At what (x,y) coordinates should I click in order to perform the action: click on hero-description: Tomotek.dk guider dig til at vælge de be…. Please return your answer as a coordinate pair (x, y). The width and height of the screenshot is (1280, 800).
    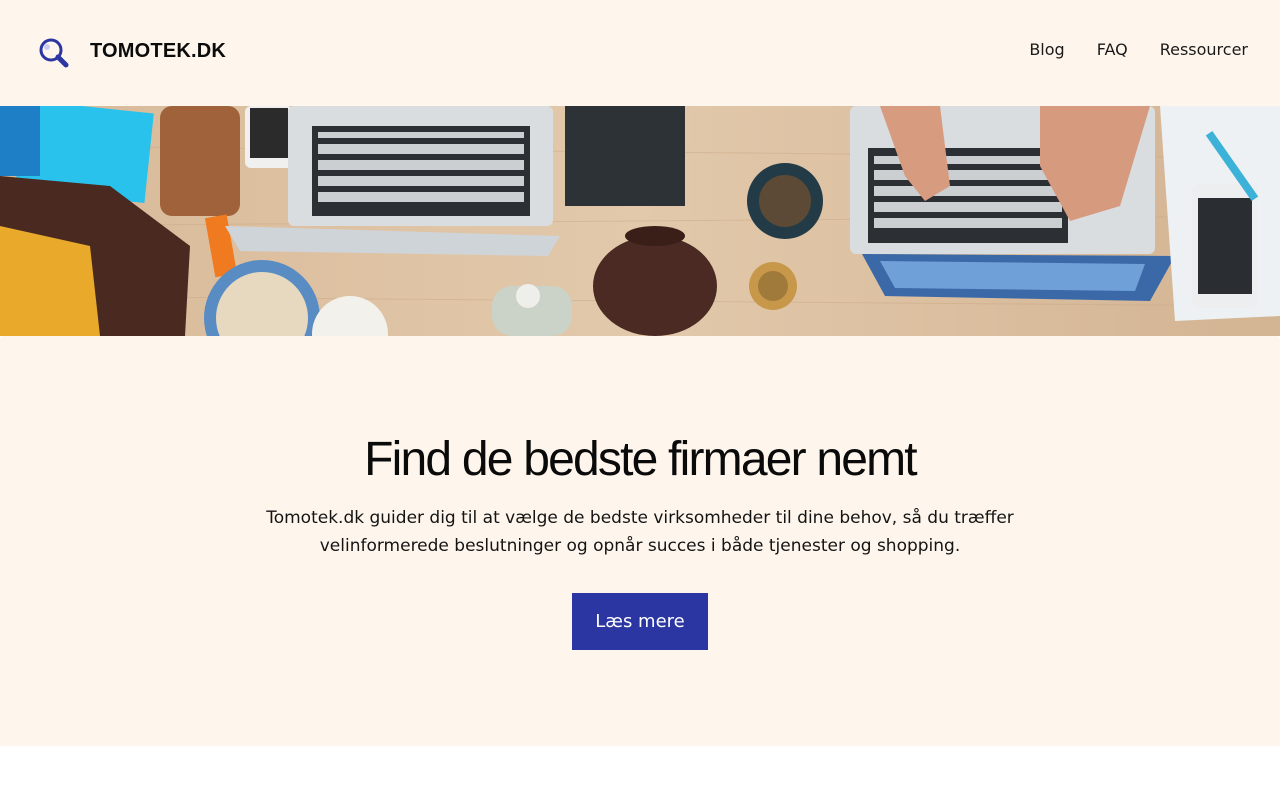
    Looking at the image, I should click on (640, 532).